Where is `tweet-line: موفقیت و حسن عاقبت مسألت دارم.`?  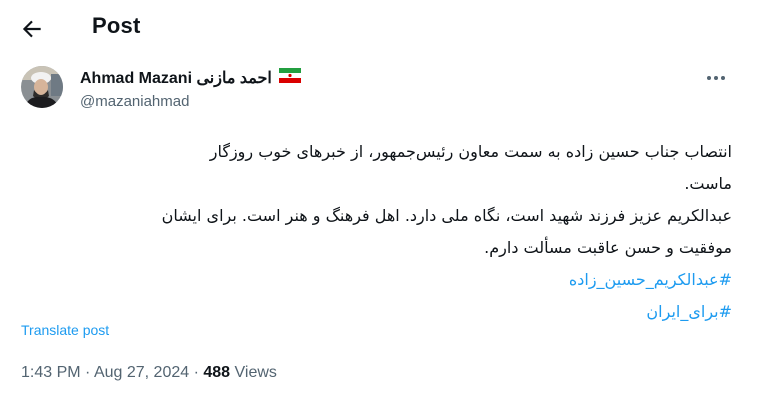
tweet-line: موفقیت و حسن عاقبت مسألت دارم. is located at coordinates (608, 247).